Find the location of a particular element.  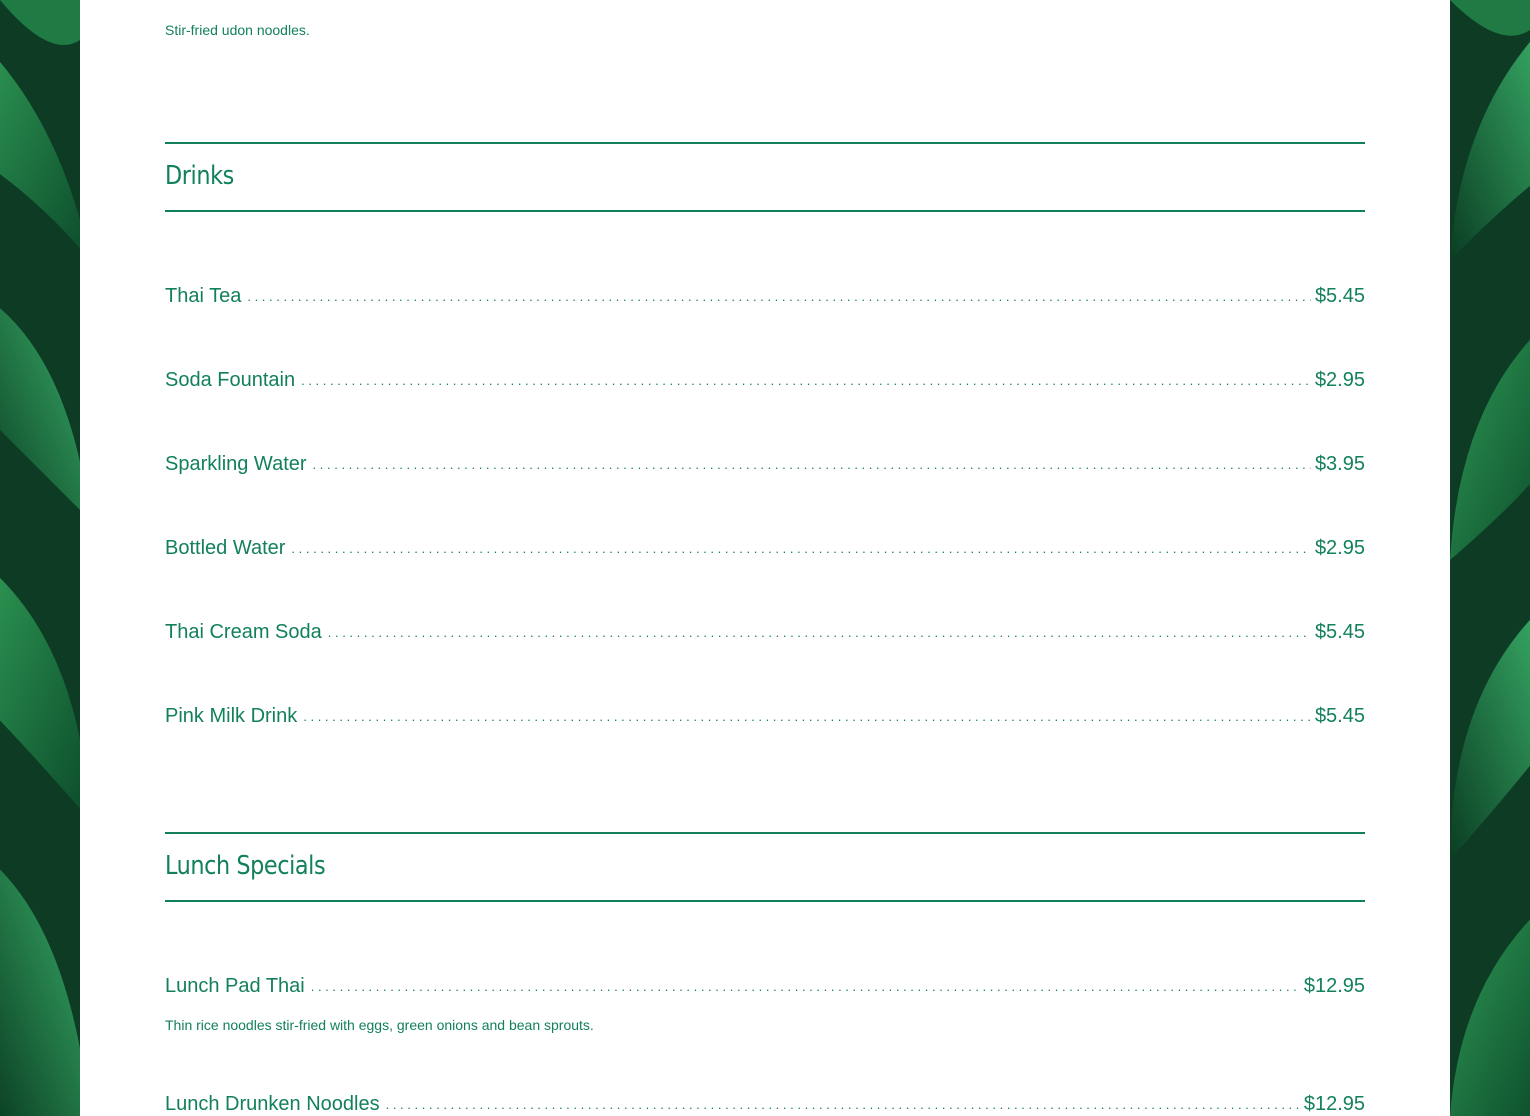

section-title: Drinks is located at coordinates (199, 176).